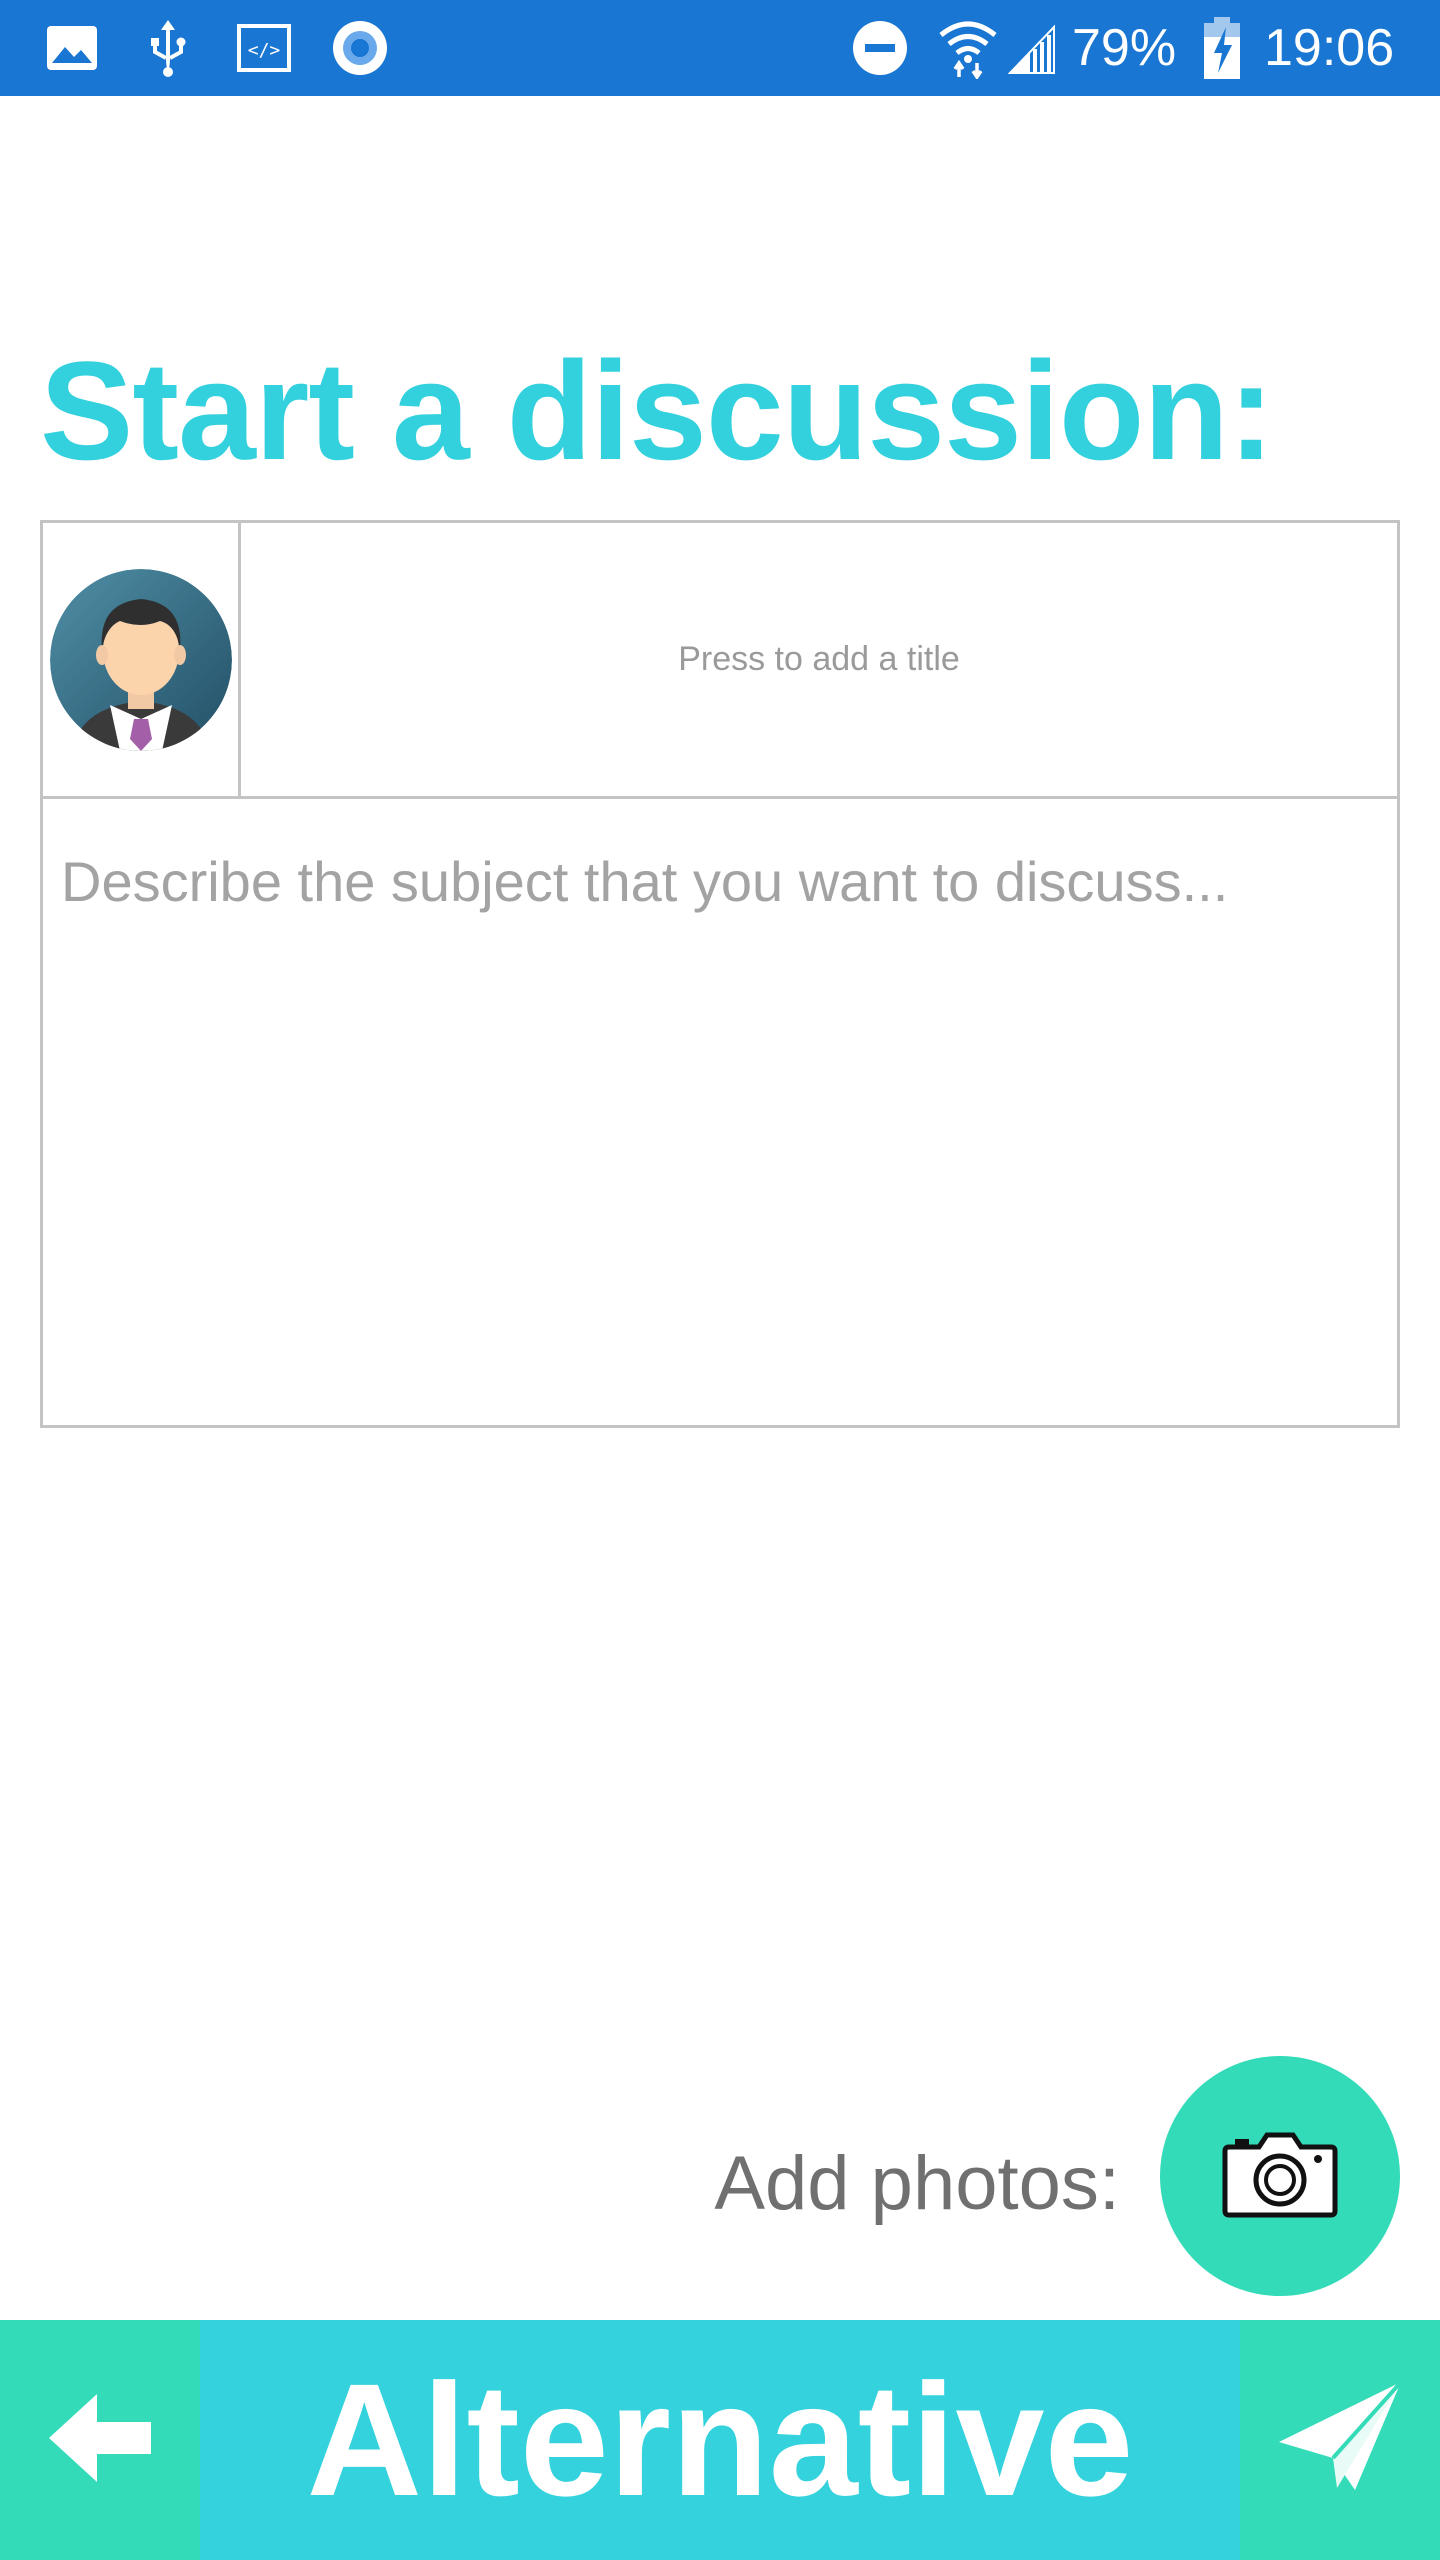 The height and width of the screenshot is (2560, 1440). Describe the element at coordinates (720, 48) in the screenshot. I see `status-bar: </> 79% 19:06` at that location.